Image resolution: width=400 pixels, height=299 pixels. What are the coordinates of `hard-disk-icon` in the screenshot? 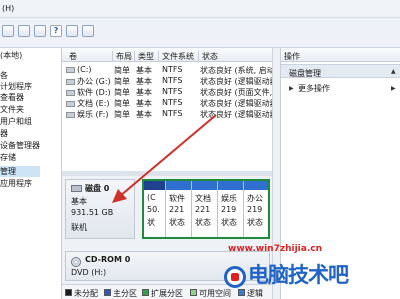 It's located at (76, 188).